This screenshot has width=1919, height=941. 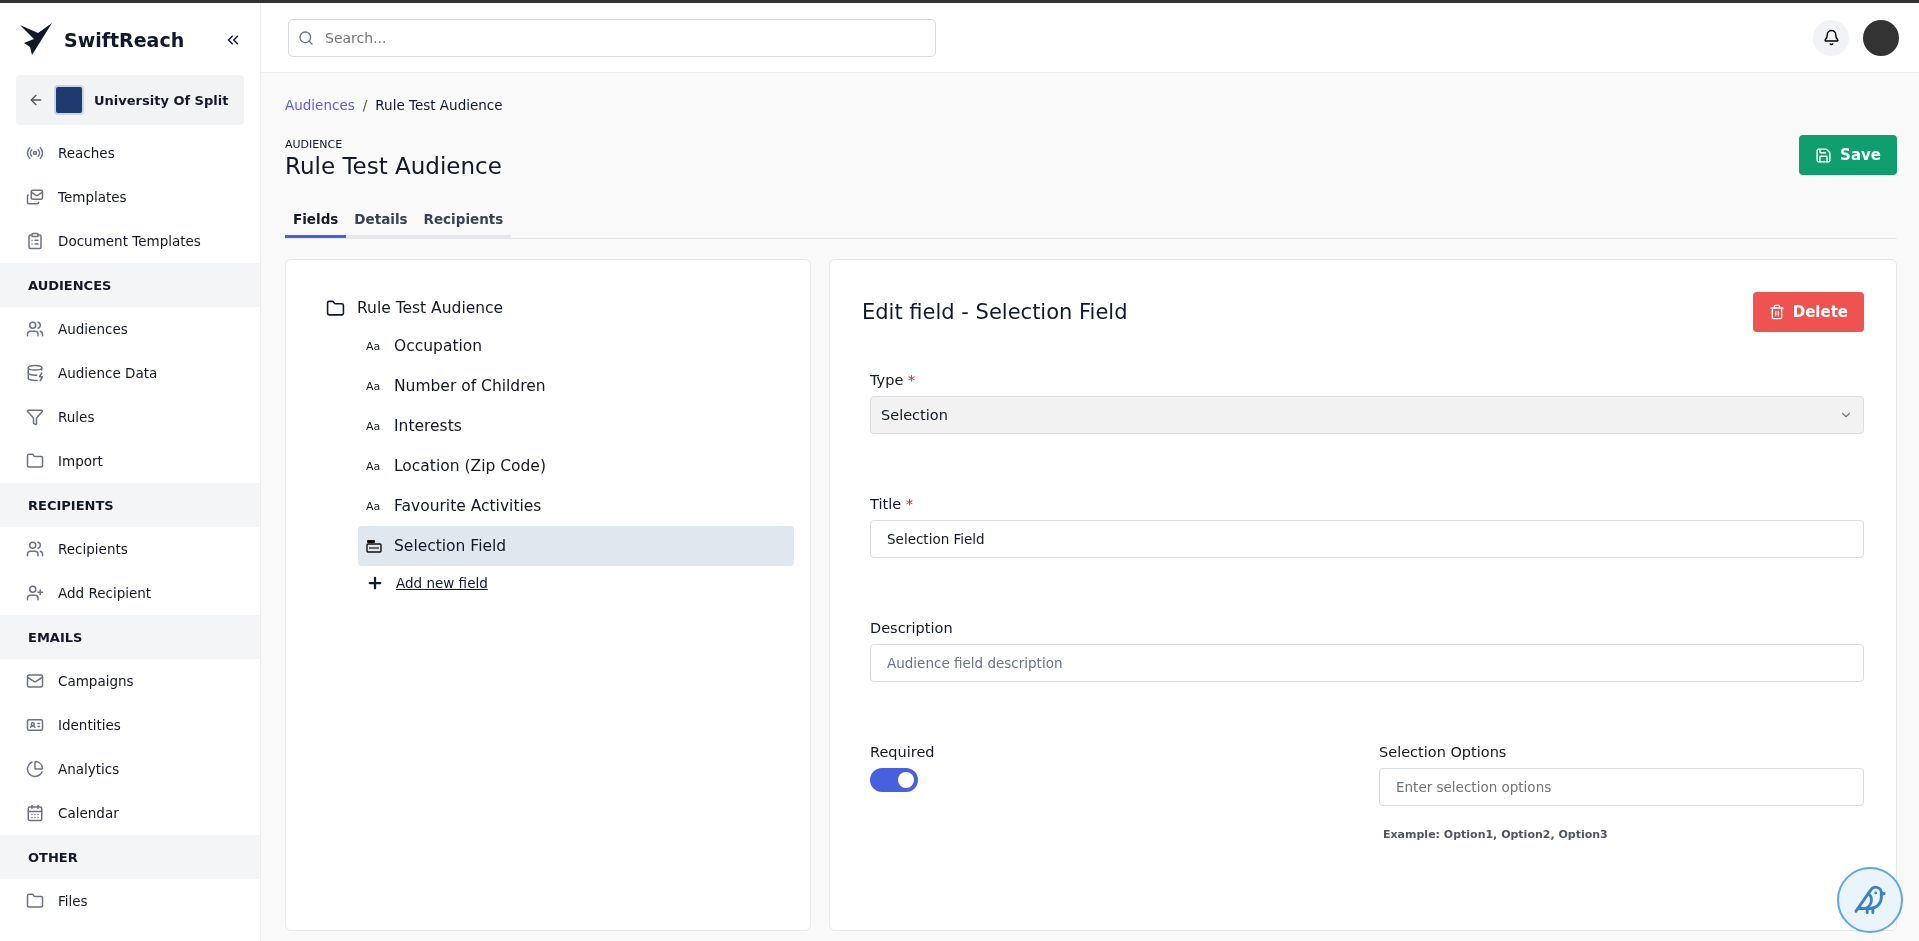 What do you see at coordinates (130, 461) in the screenshot?
I see `sidebar-item: Import` at bounding box center [130, 461].